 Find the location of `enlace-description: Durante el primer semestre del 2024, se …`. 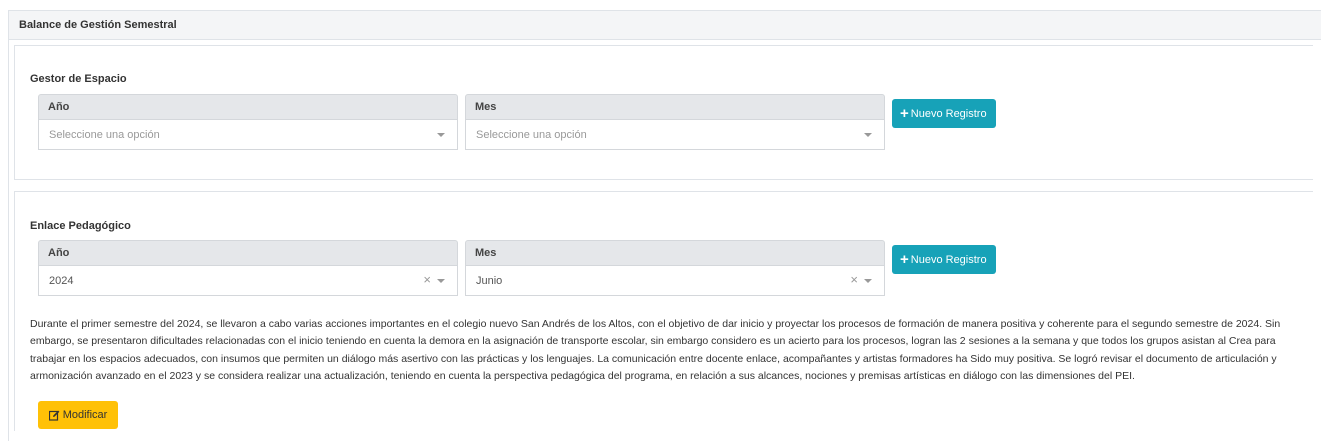

enlace-description: Durante el primer semestre del 2024, se … is located at coordinates (655, 350).